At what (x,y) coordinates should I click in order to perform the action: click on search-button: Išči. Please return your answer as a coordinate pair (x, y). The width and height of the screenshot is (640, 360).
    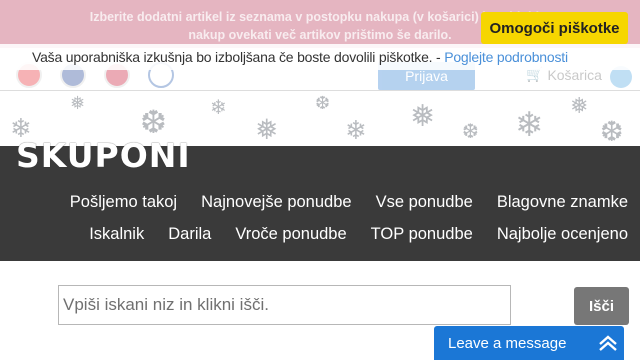
    Looking at the image, I should click on (601, 306).